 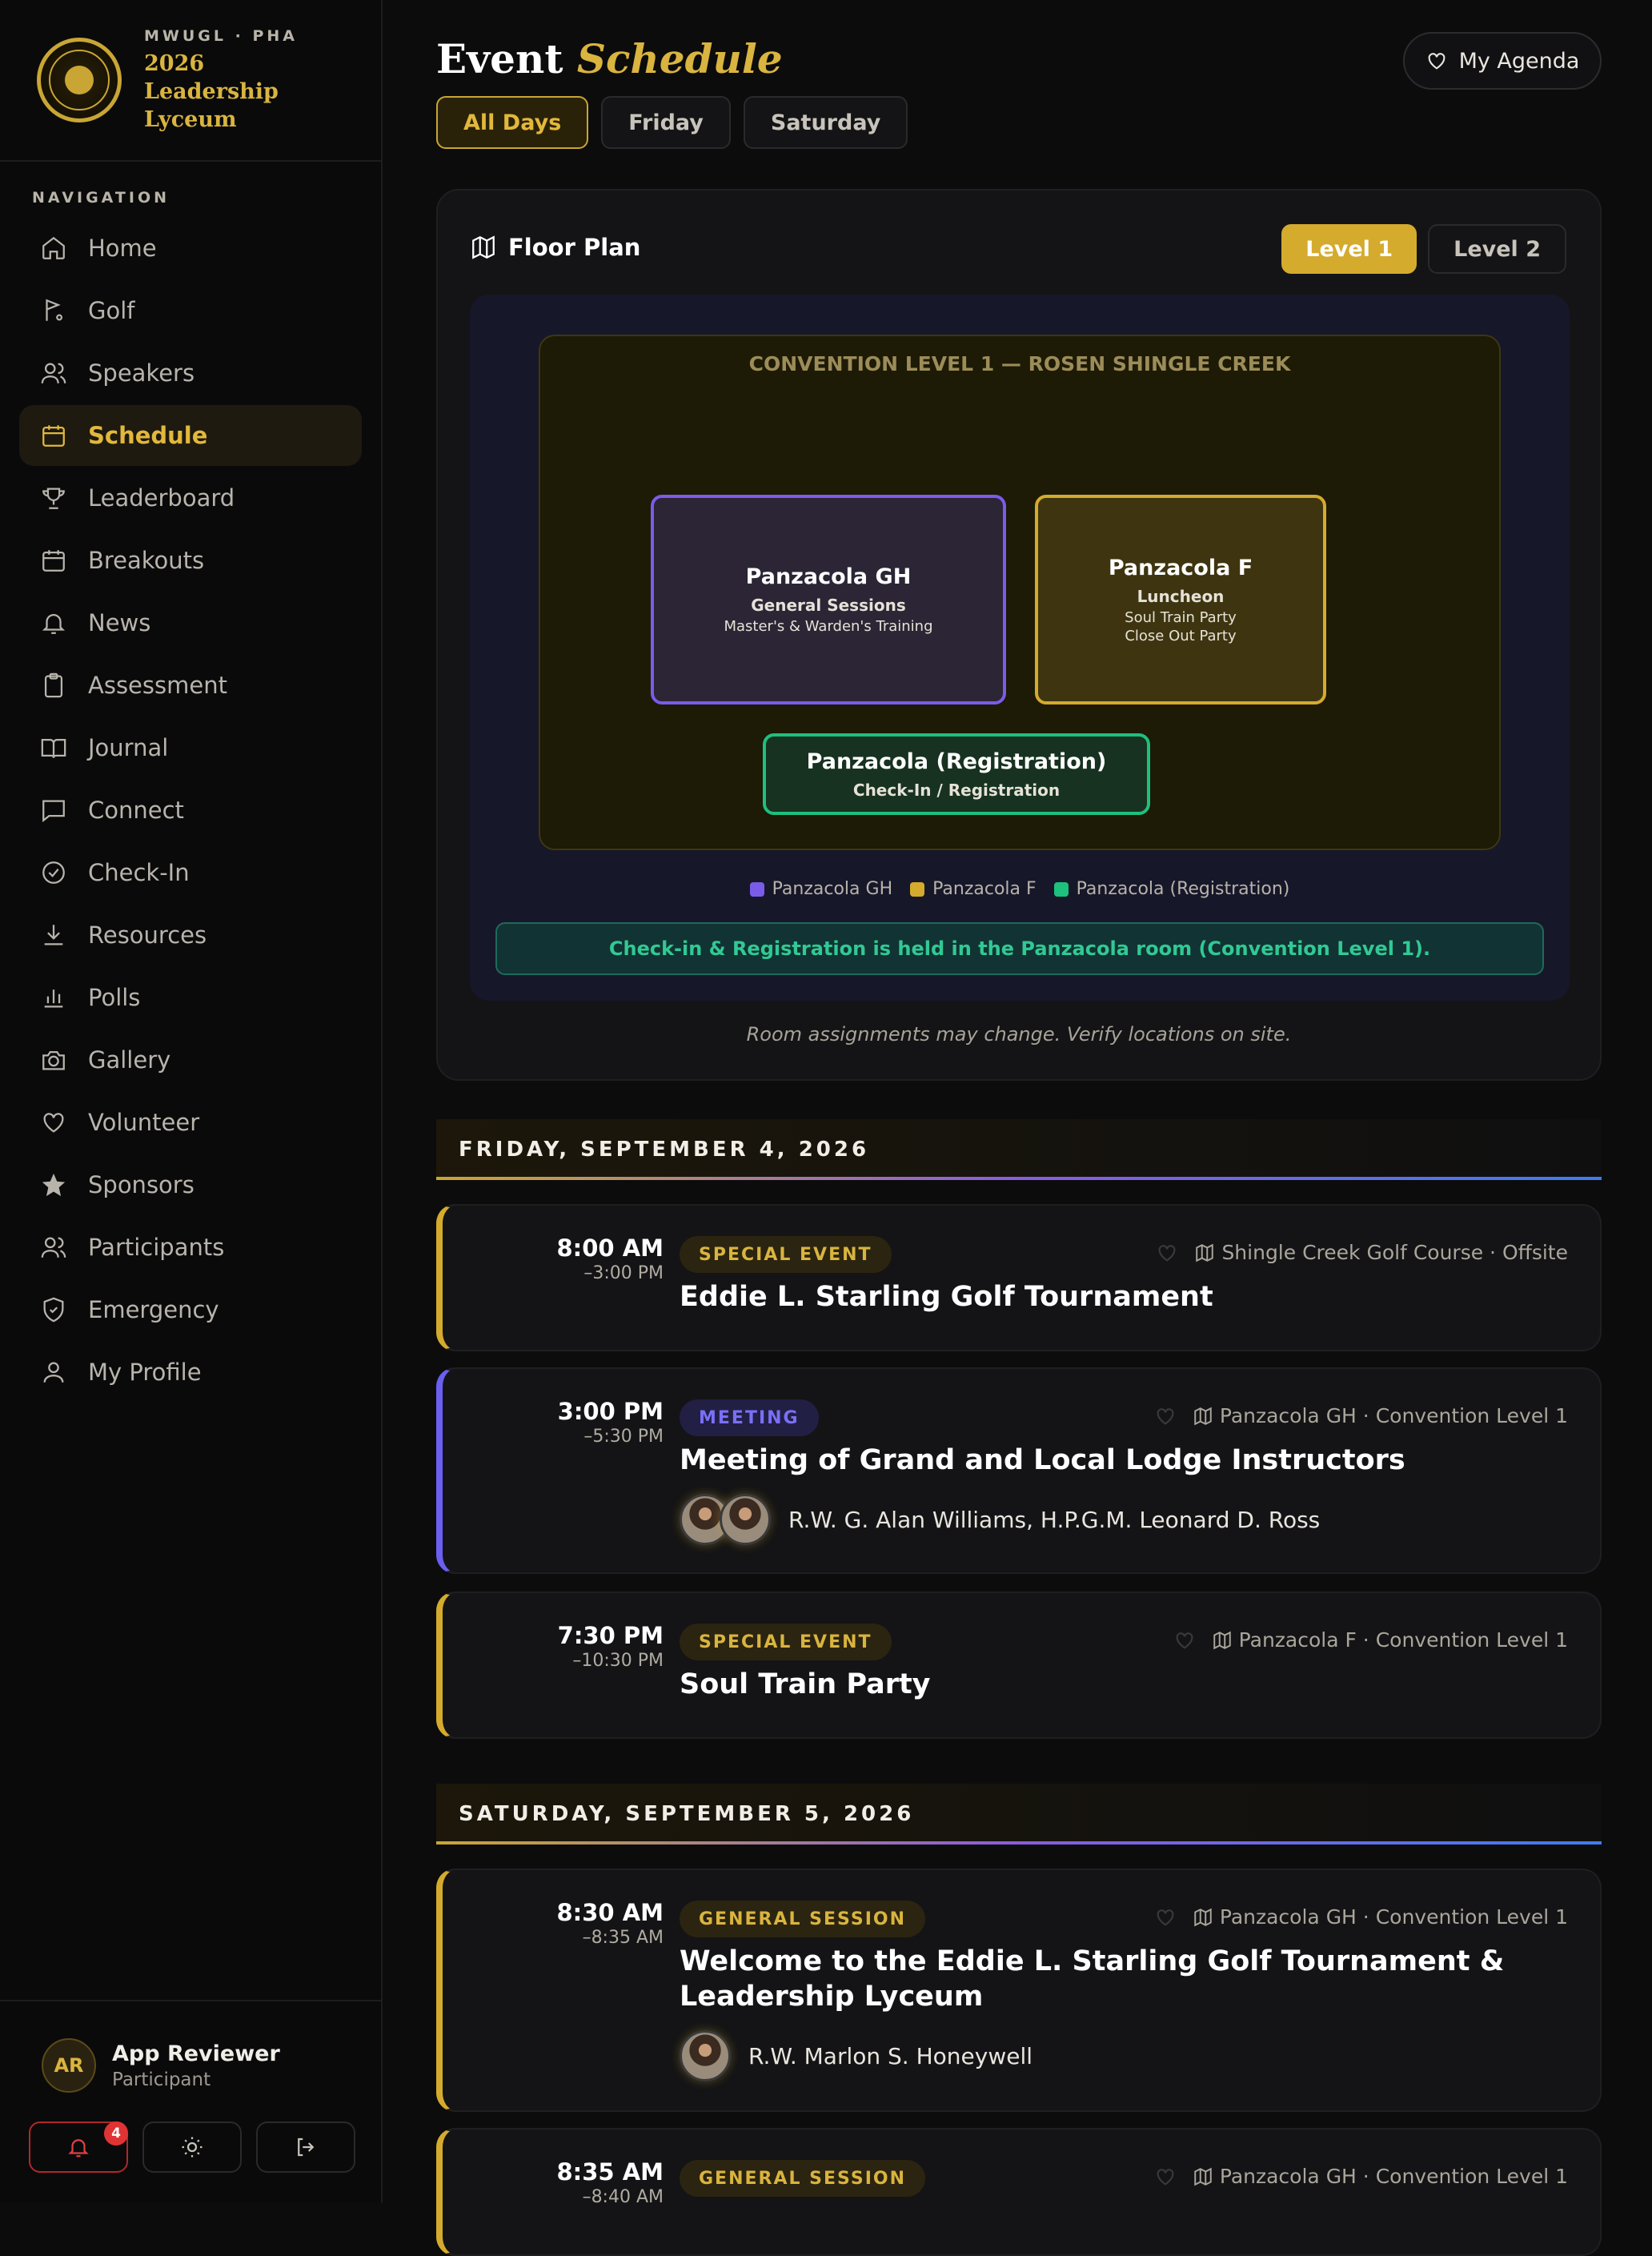 I want to click on sidebar-item-label: News, so click(x=119, y=622).